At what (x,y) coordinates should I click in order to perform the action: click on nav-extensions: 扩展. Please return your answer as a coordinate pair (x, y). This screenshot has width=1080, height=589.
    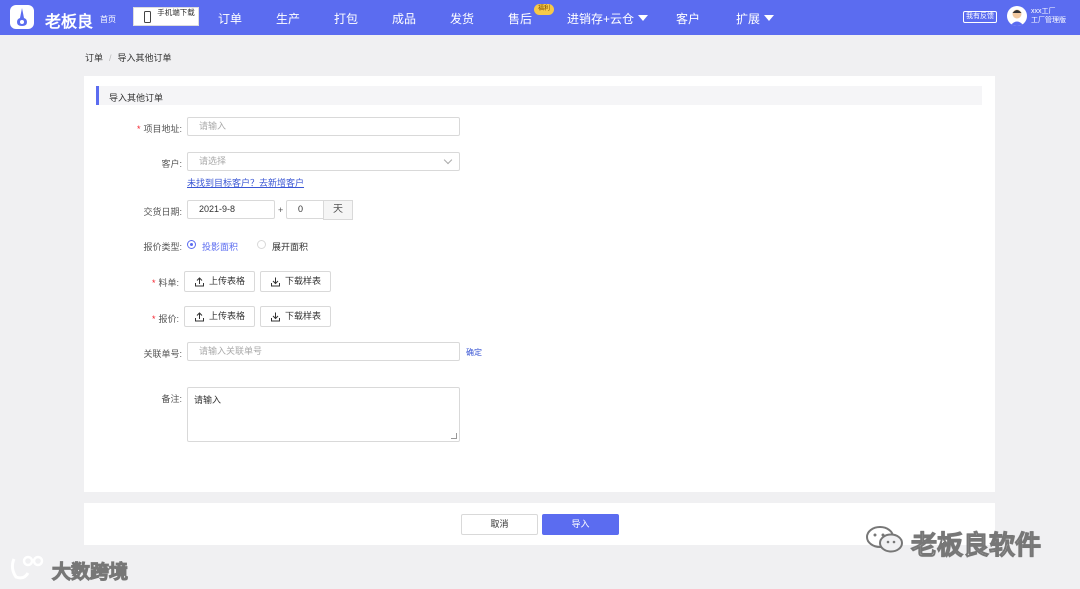
    Looking at the image, I should click on (755, 18).